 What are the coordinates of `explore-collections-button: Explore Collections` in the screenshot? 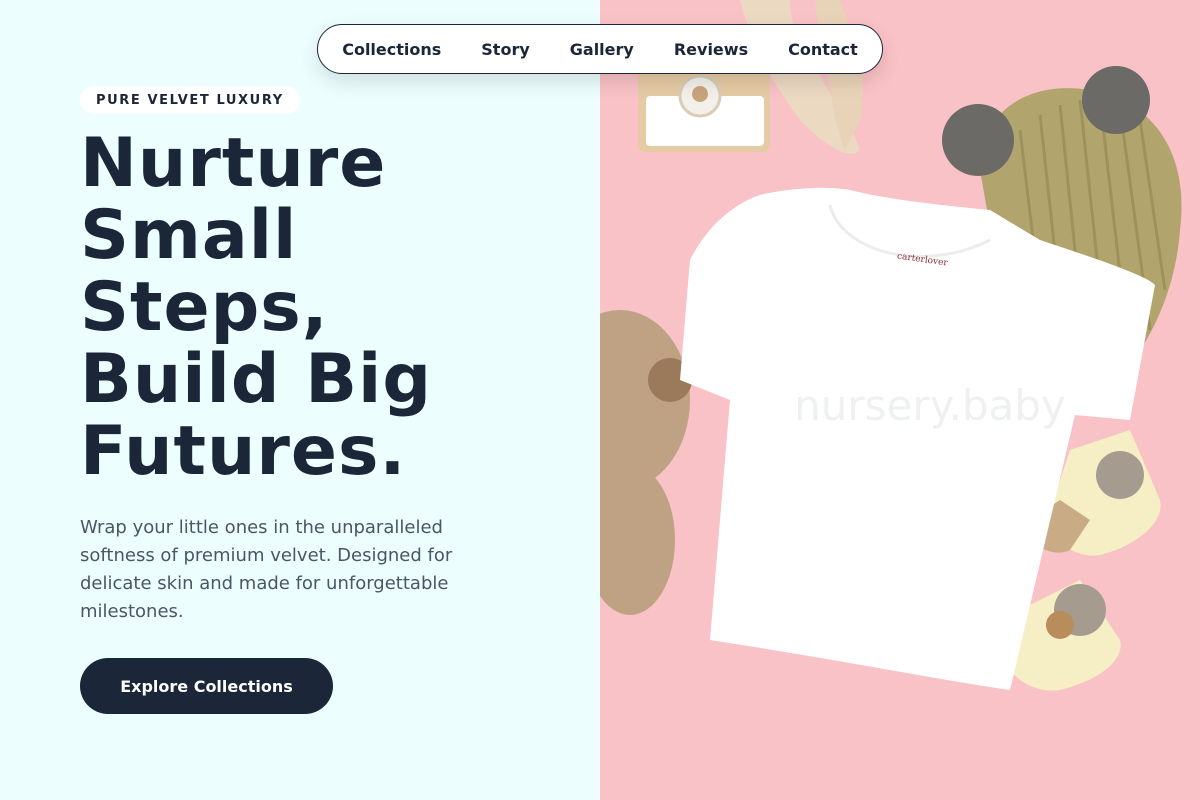 It's located at (206, 686).